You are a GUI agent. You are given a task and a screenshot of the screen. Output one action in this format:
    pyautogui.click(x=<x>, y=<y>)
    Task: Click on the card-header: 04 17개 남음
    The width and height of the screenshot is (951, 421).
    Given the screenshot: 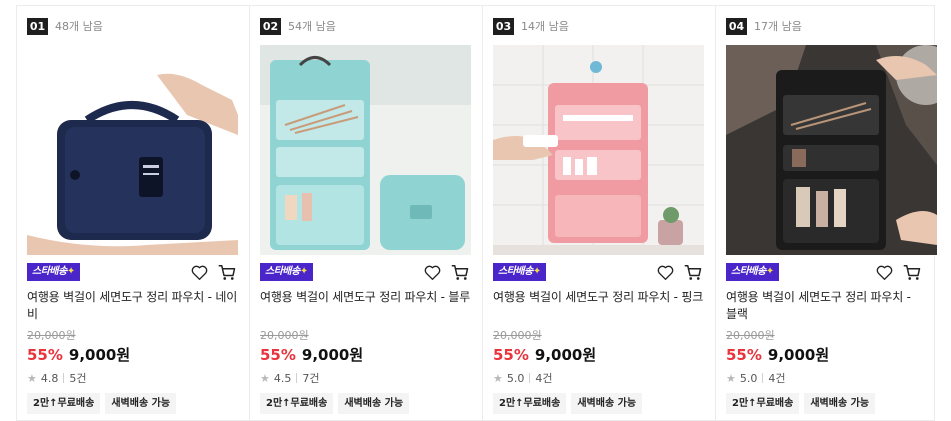 What is the action you would take?
    pyautogui.click(x=825, y=26)
    